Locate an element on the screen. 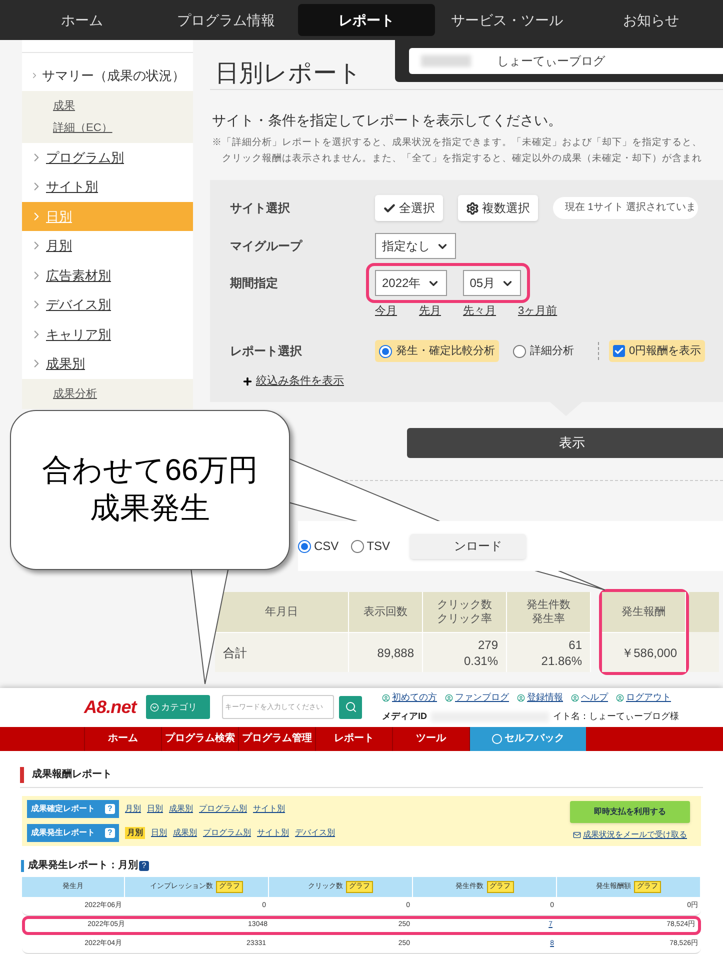  nav-item: レポート is located at coordinates (353, 738).